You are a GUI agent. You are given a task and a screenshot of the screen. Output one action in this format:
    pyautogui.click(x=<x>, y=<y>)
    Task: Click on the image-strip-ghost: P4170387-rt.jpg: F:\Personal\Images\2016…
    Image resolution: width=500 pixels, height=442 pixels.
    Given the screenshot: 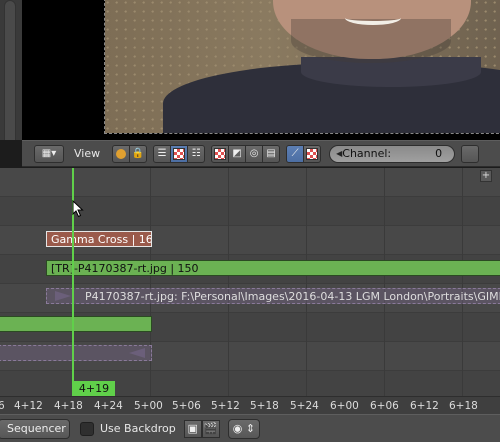 What is the action you would take?
    pyautogui.click(x=273, y=296)
    